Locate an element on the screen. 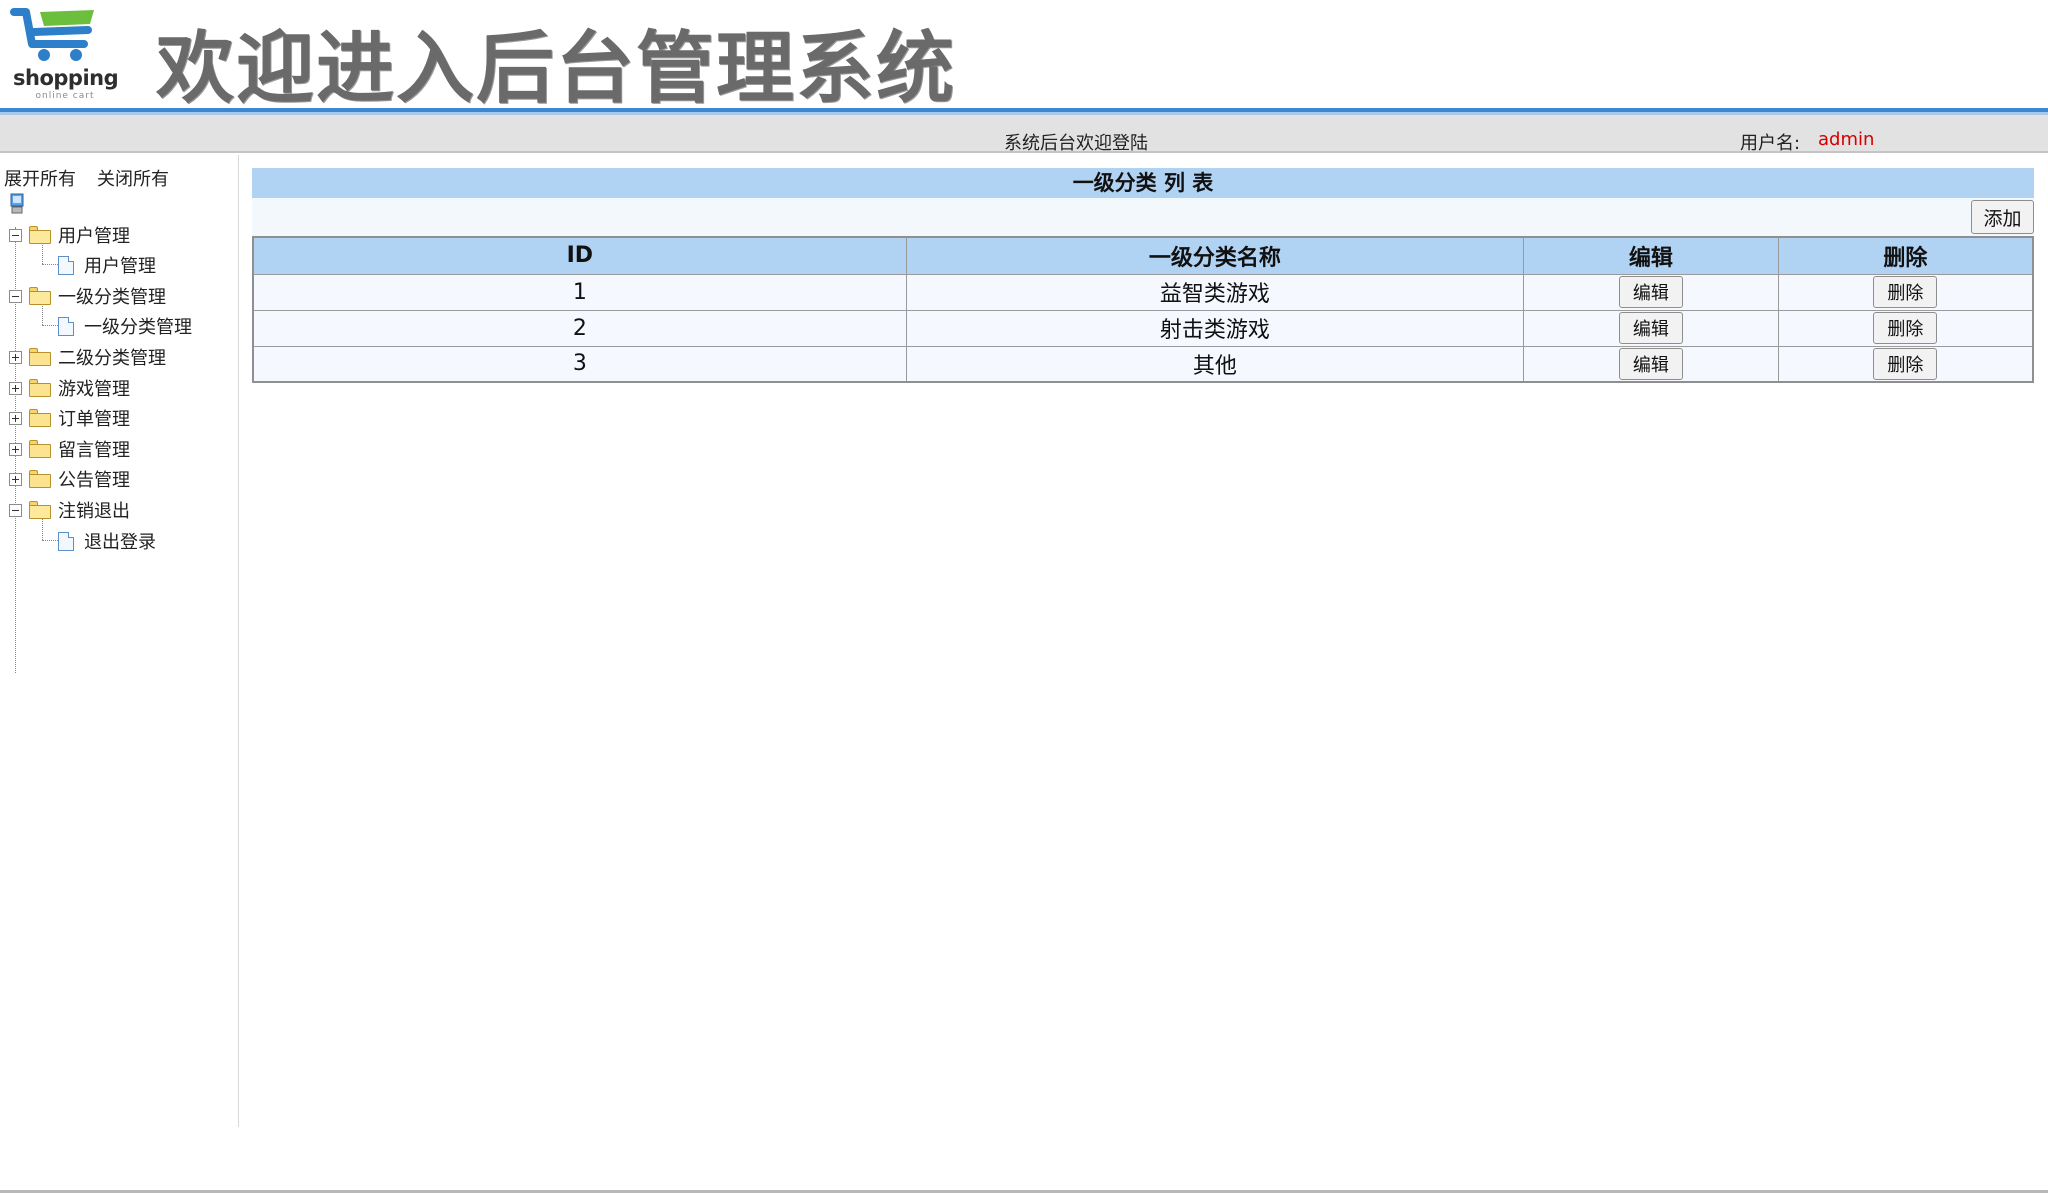  status-bar: 系统后台欢迎登陆 用户名: admin is located at coordinates (1024, 134).